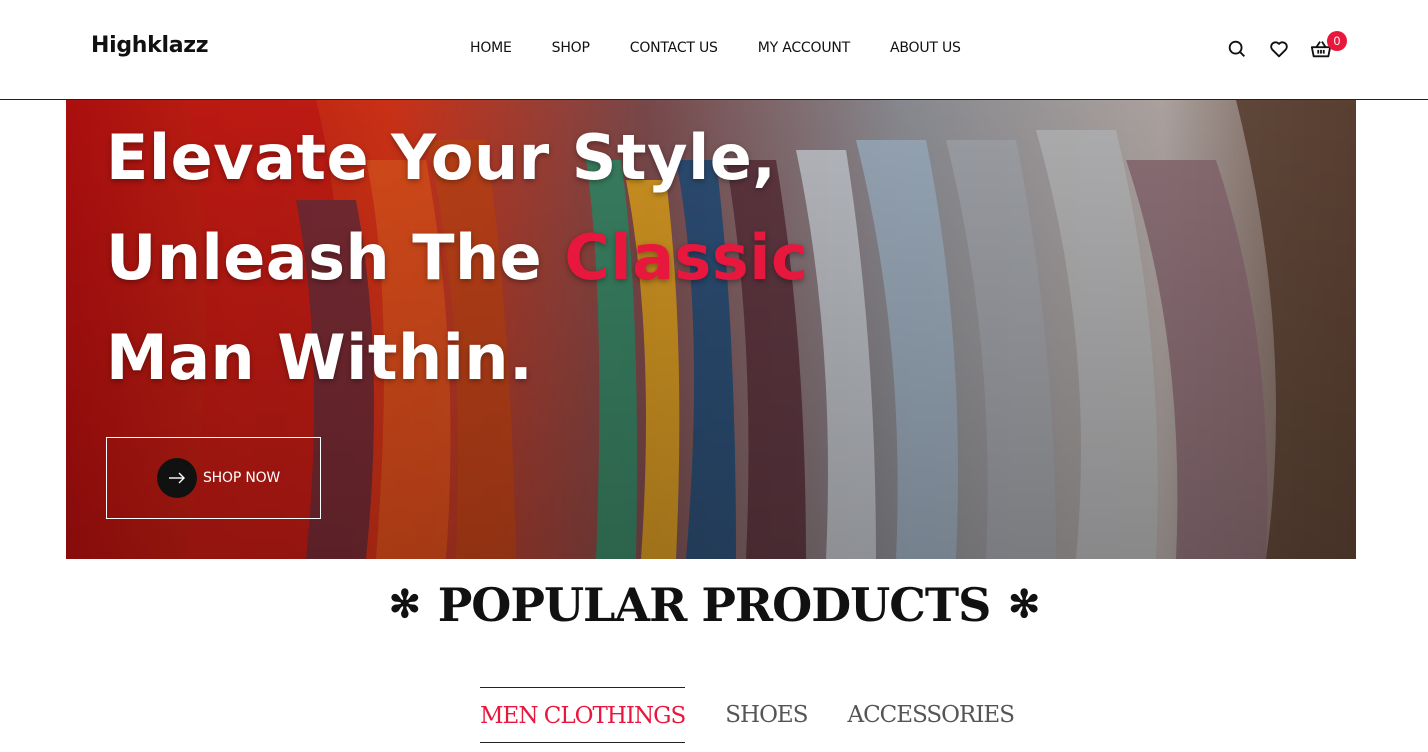 This screenshot has height=752, width=1428. What do you see at coordinates (804, 48) in the screenshot?
I see `nav-my-account: MY ACCOUNT` at bounding box center [804, 48].